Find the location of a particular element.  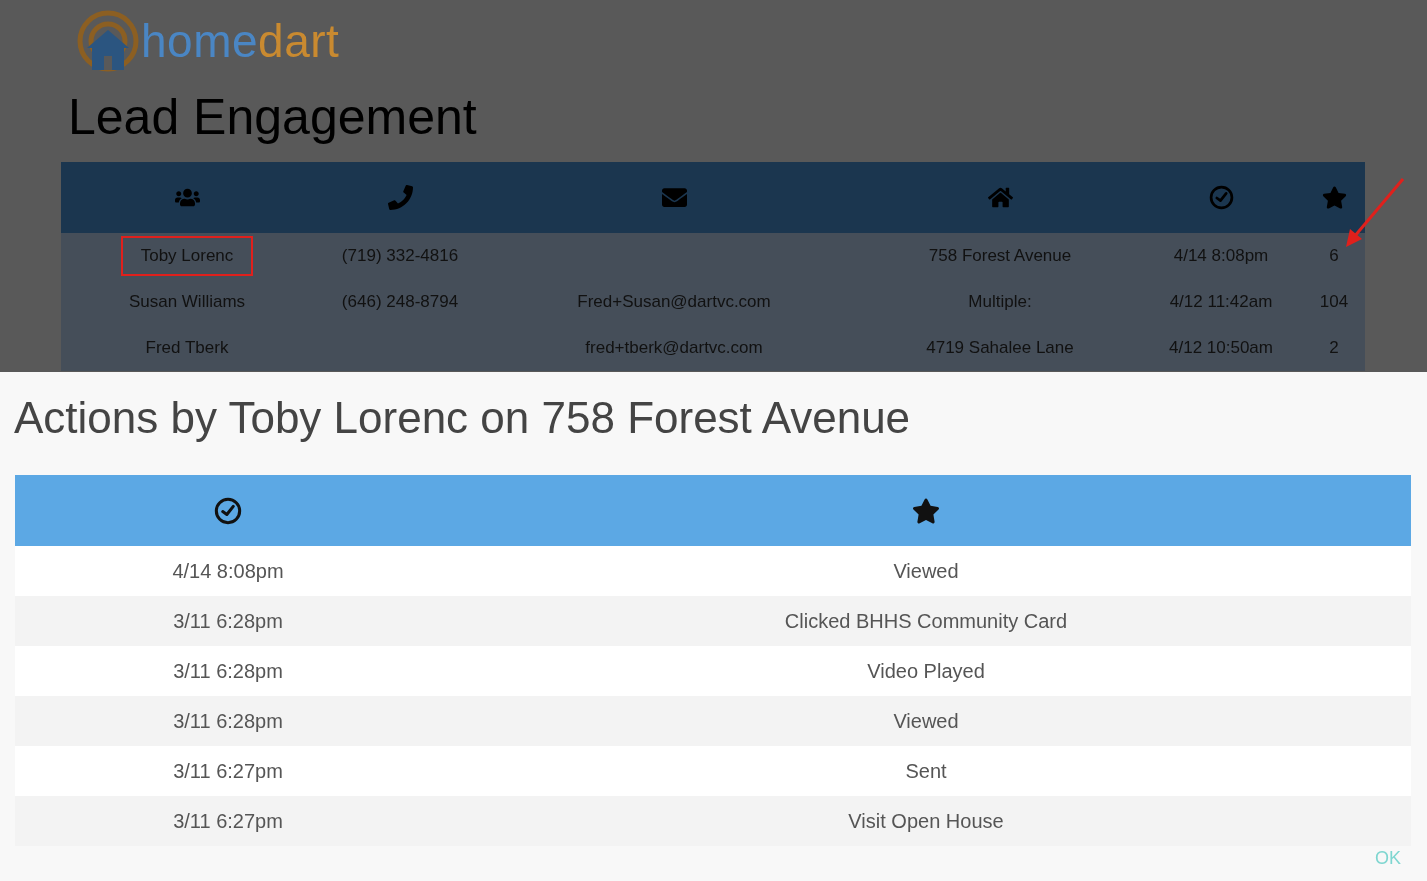

table-cell-text: 4/12 11:42am is located at coordinates (1221, 302).